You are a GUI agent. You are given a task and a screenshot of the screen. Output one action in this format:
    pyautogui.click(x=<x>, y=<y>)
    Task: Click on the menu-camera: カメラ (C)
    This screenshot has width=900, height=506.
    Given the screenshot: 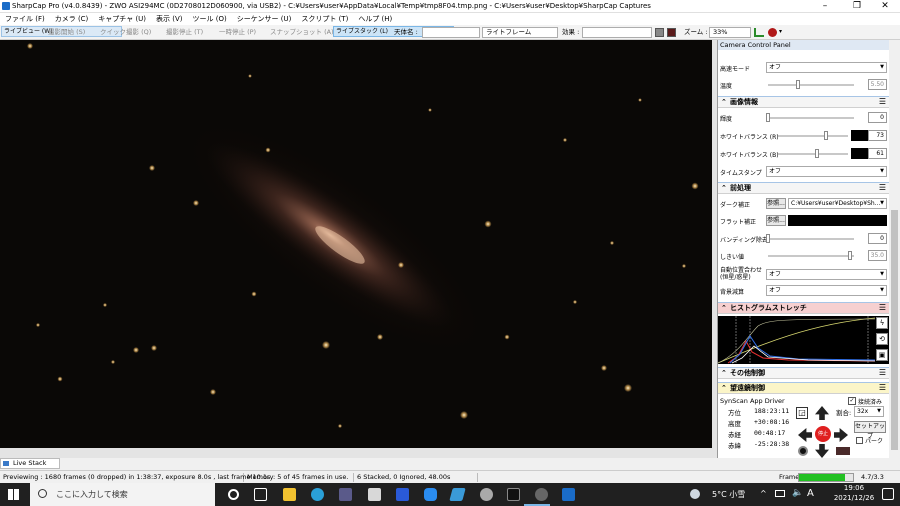 What is the action you would take?
    pyautogui.click(x=72, y=19)
    